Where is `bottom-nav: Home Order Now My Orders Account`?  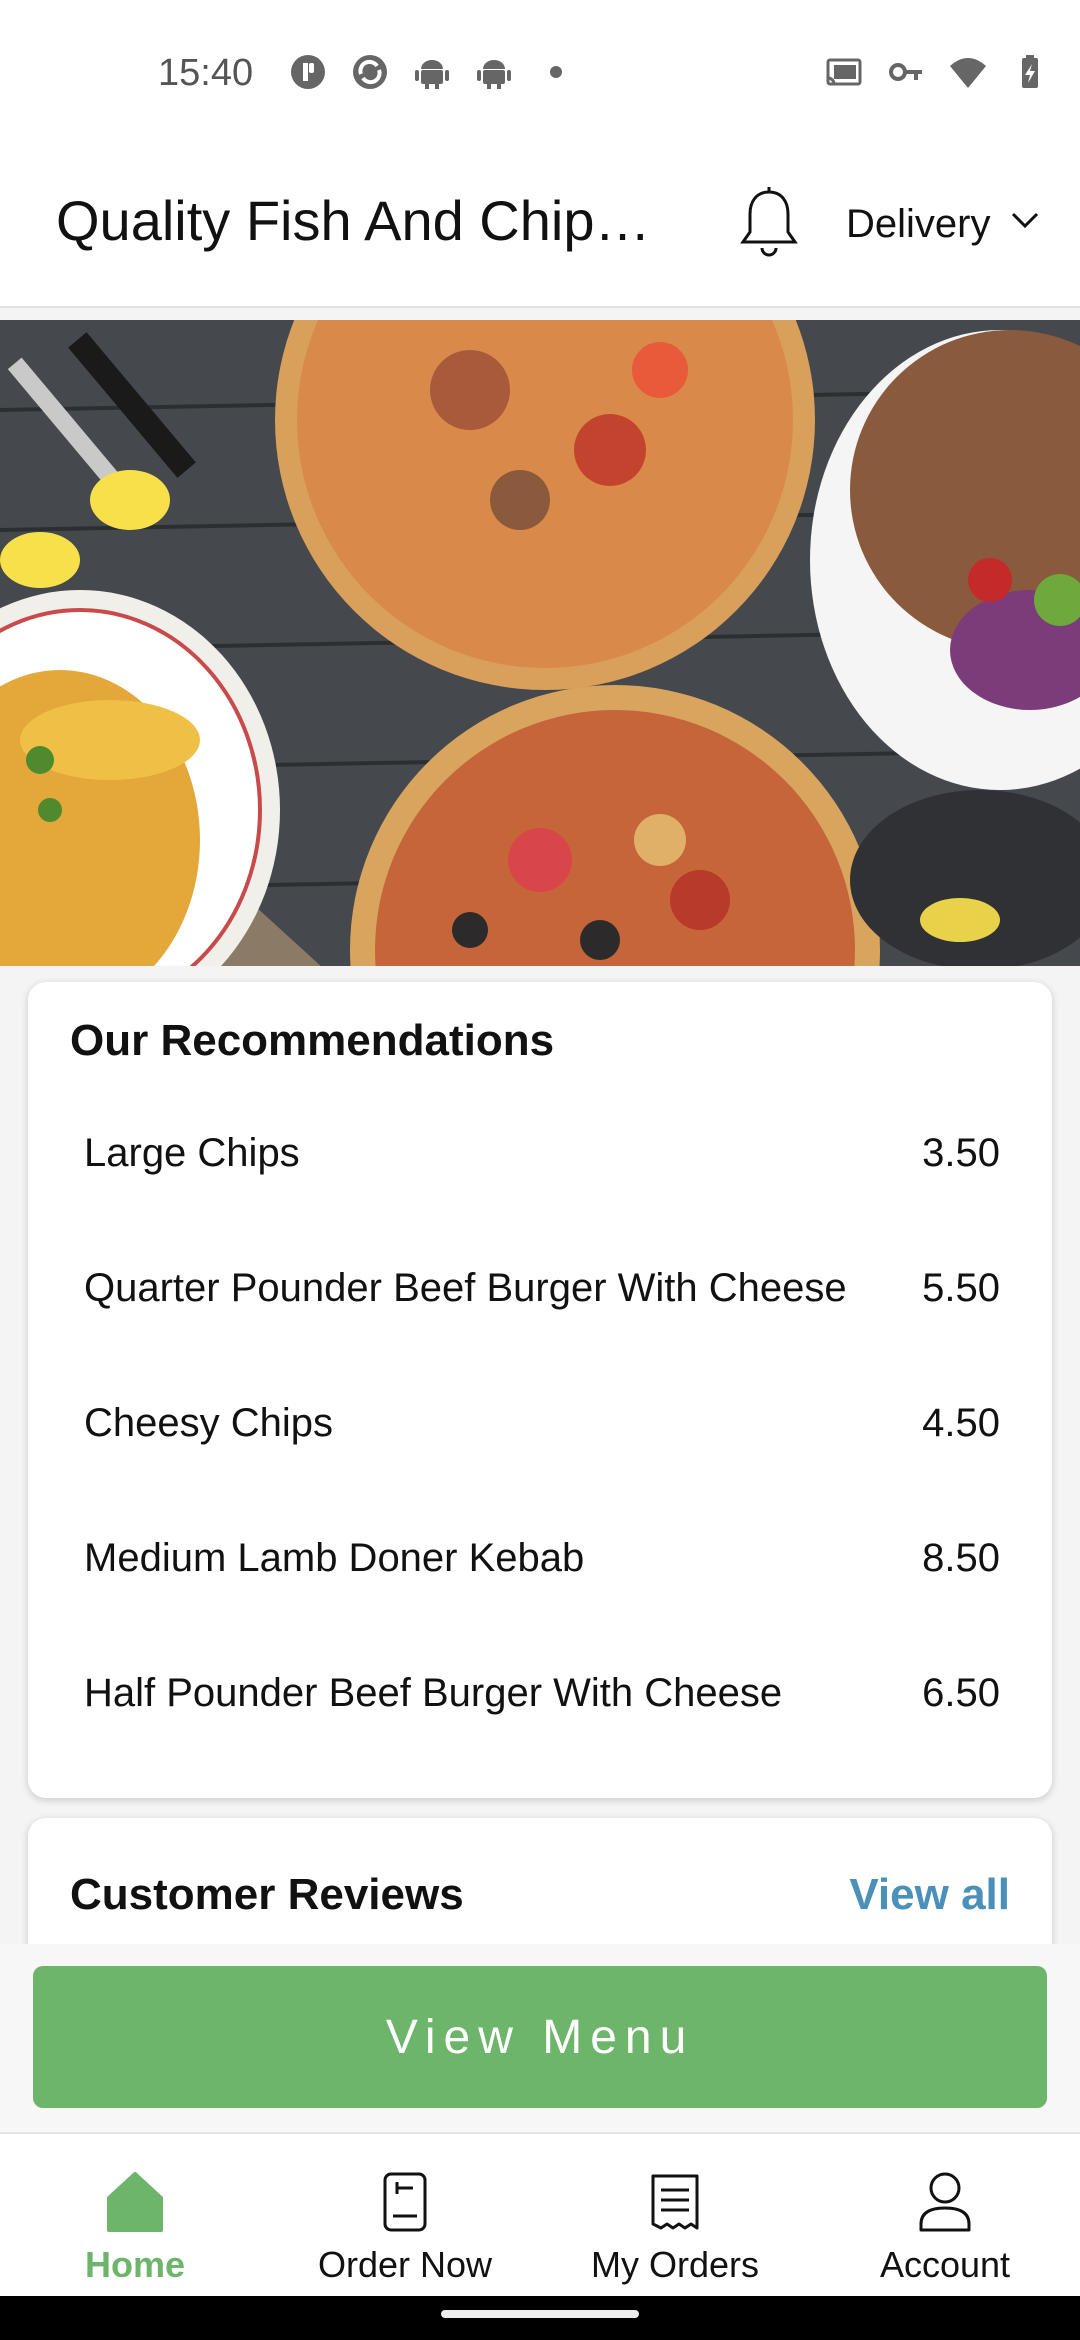 bottom-nav: Home Order Now My Orders Account is located at coordinates (540, 2215).